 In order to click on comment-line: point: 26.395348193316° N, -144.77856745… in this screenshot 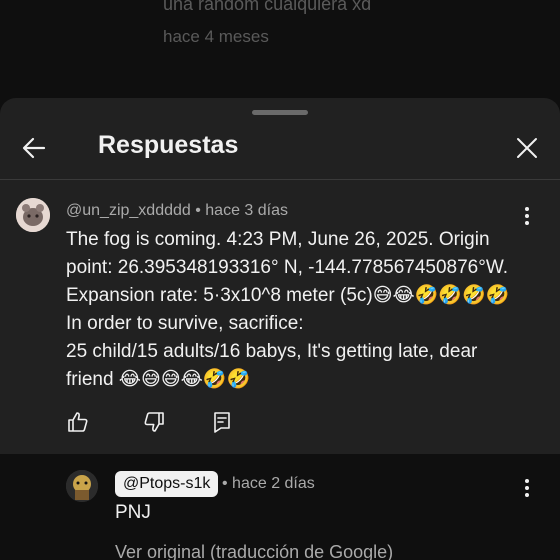, I will do `click(287, 267)`.